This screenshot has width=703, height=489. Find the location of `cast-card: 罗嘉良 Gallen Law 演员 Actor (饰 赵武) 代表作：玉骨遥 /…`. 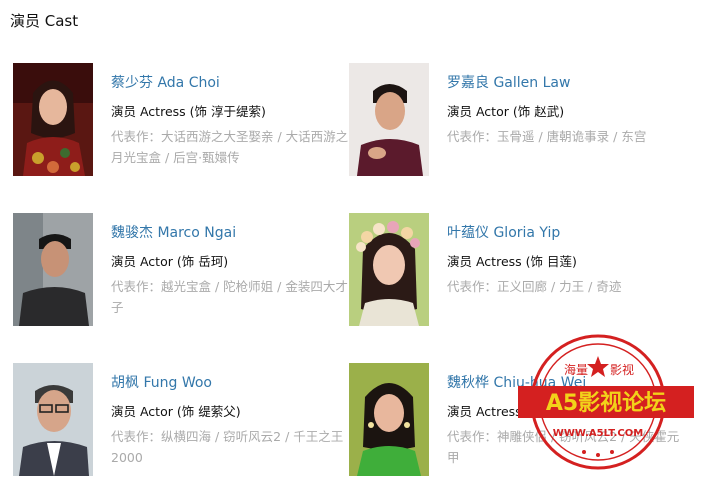

cast-card: 罗嘉良 Gallen Law 演员 Actor (饰 赵武) 代表作：玉骨遥 /… is located at coordinates (521, 123).